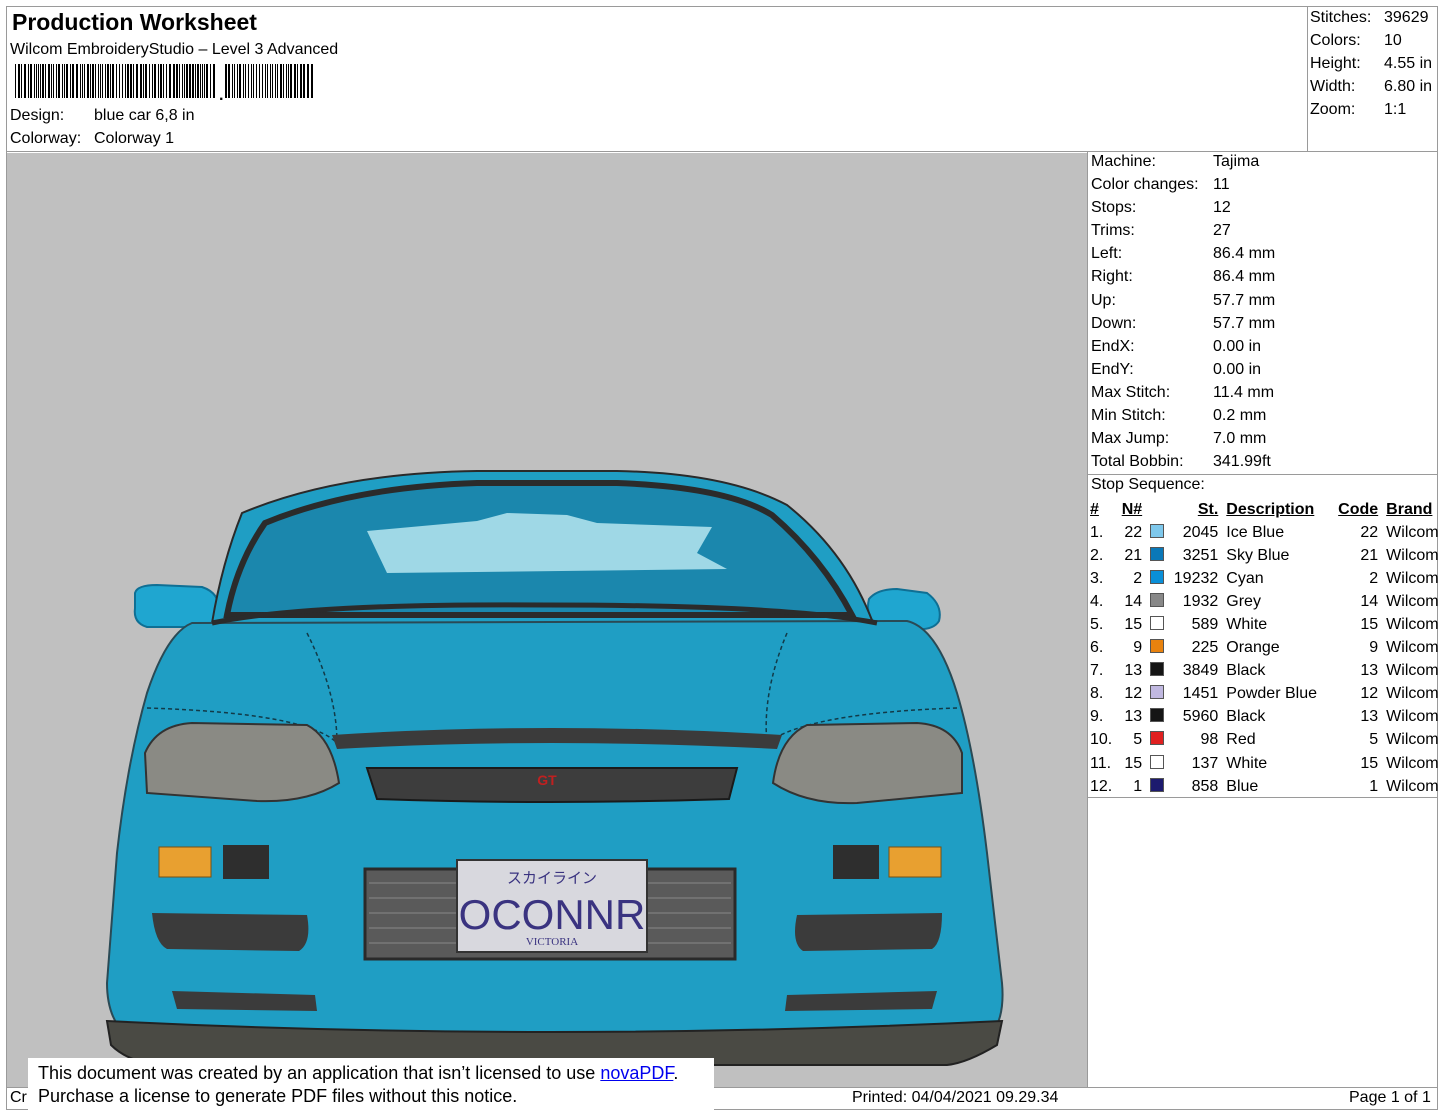 This screenshot has height=1117, width=1445. What do you see at coordinates (1196, 578) in the screenshot?
I see `row-stitches: 19232` at bounding box center [1196, 578].